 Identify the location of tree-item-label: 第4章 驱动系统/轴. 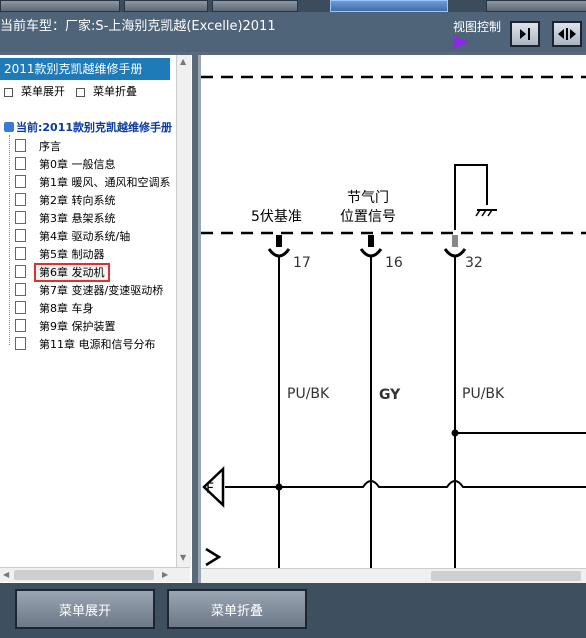
(85, 236).